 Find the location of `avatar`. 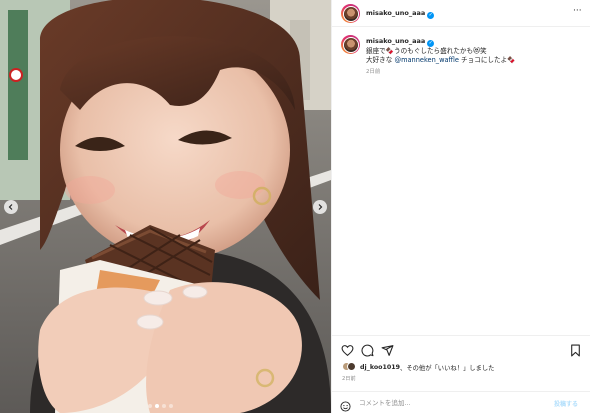

avatar is located at coordinates (350, 13).